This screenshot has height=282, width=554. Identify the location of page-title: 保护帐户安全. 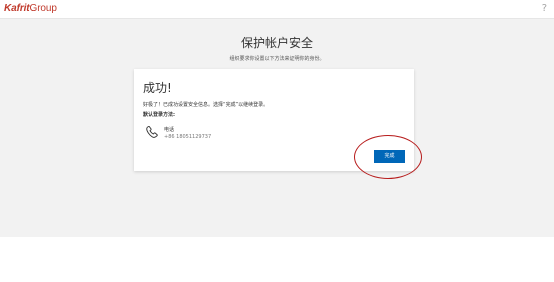
(276, 43).